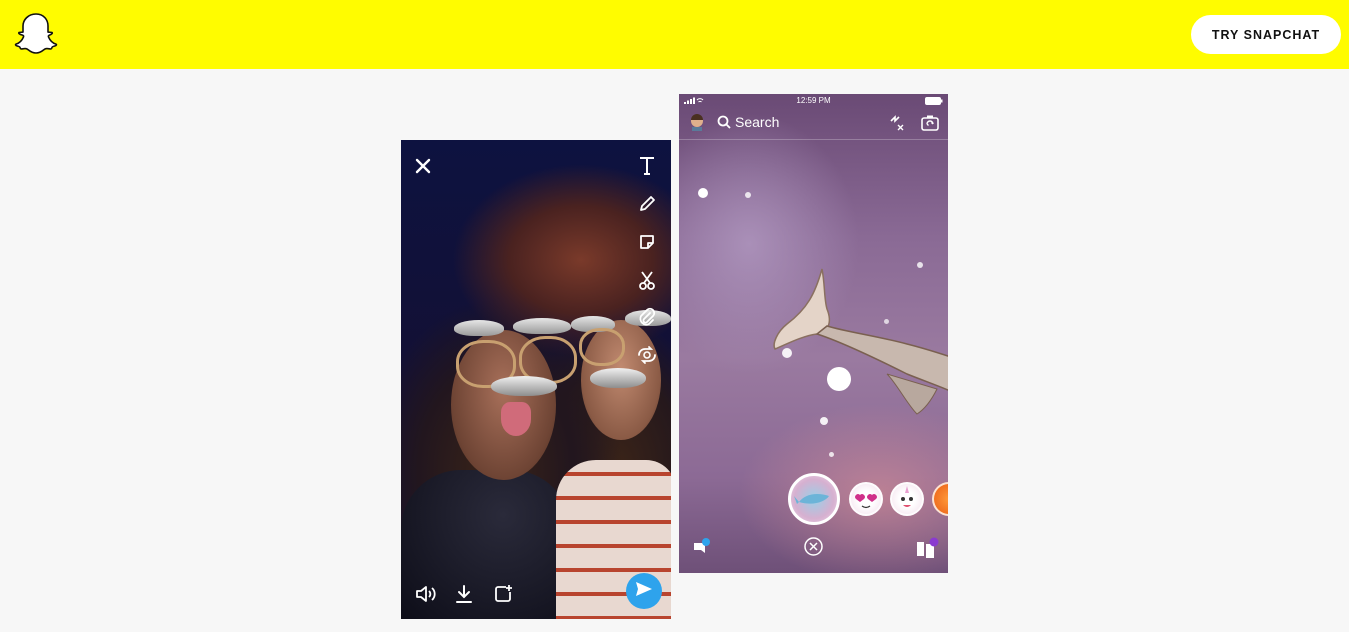 The width and height of the screenshot is (1349, 632). Describe the element at coordinates (647, 355) in the screenshot. I see `loop-icon` at that location.